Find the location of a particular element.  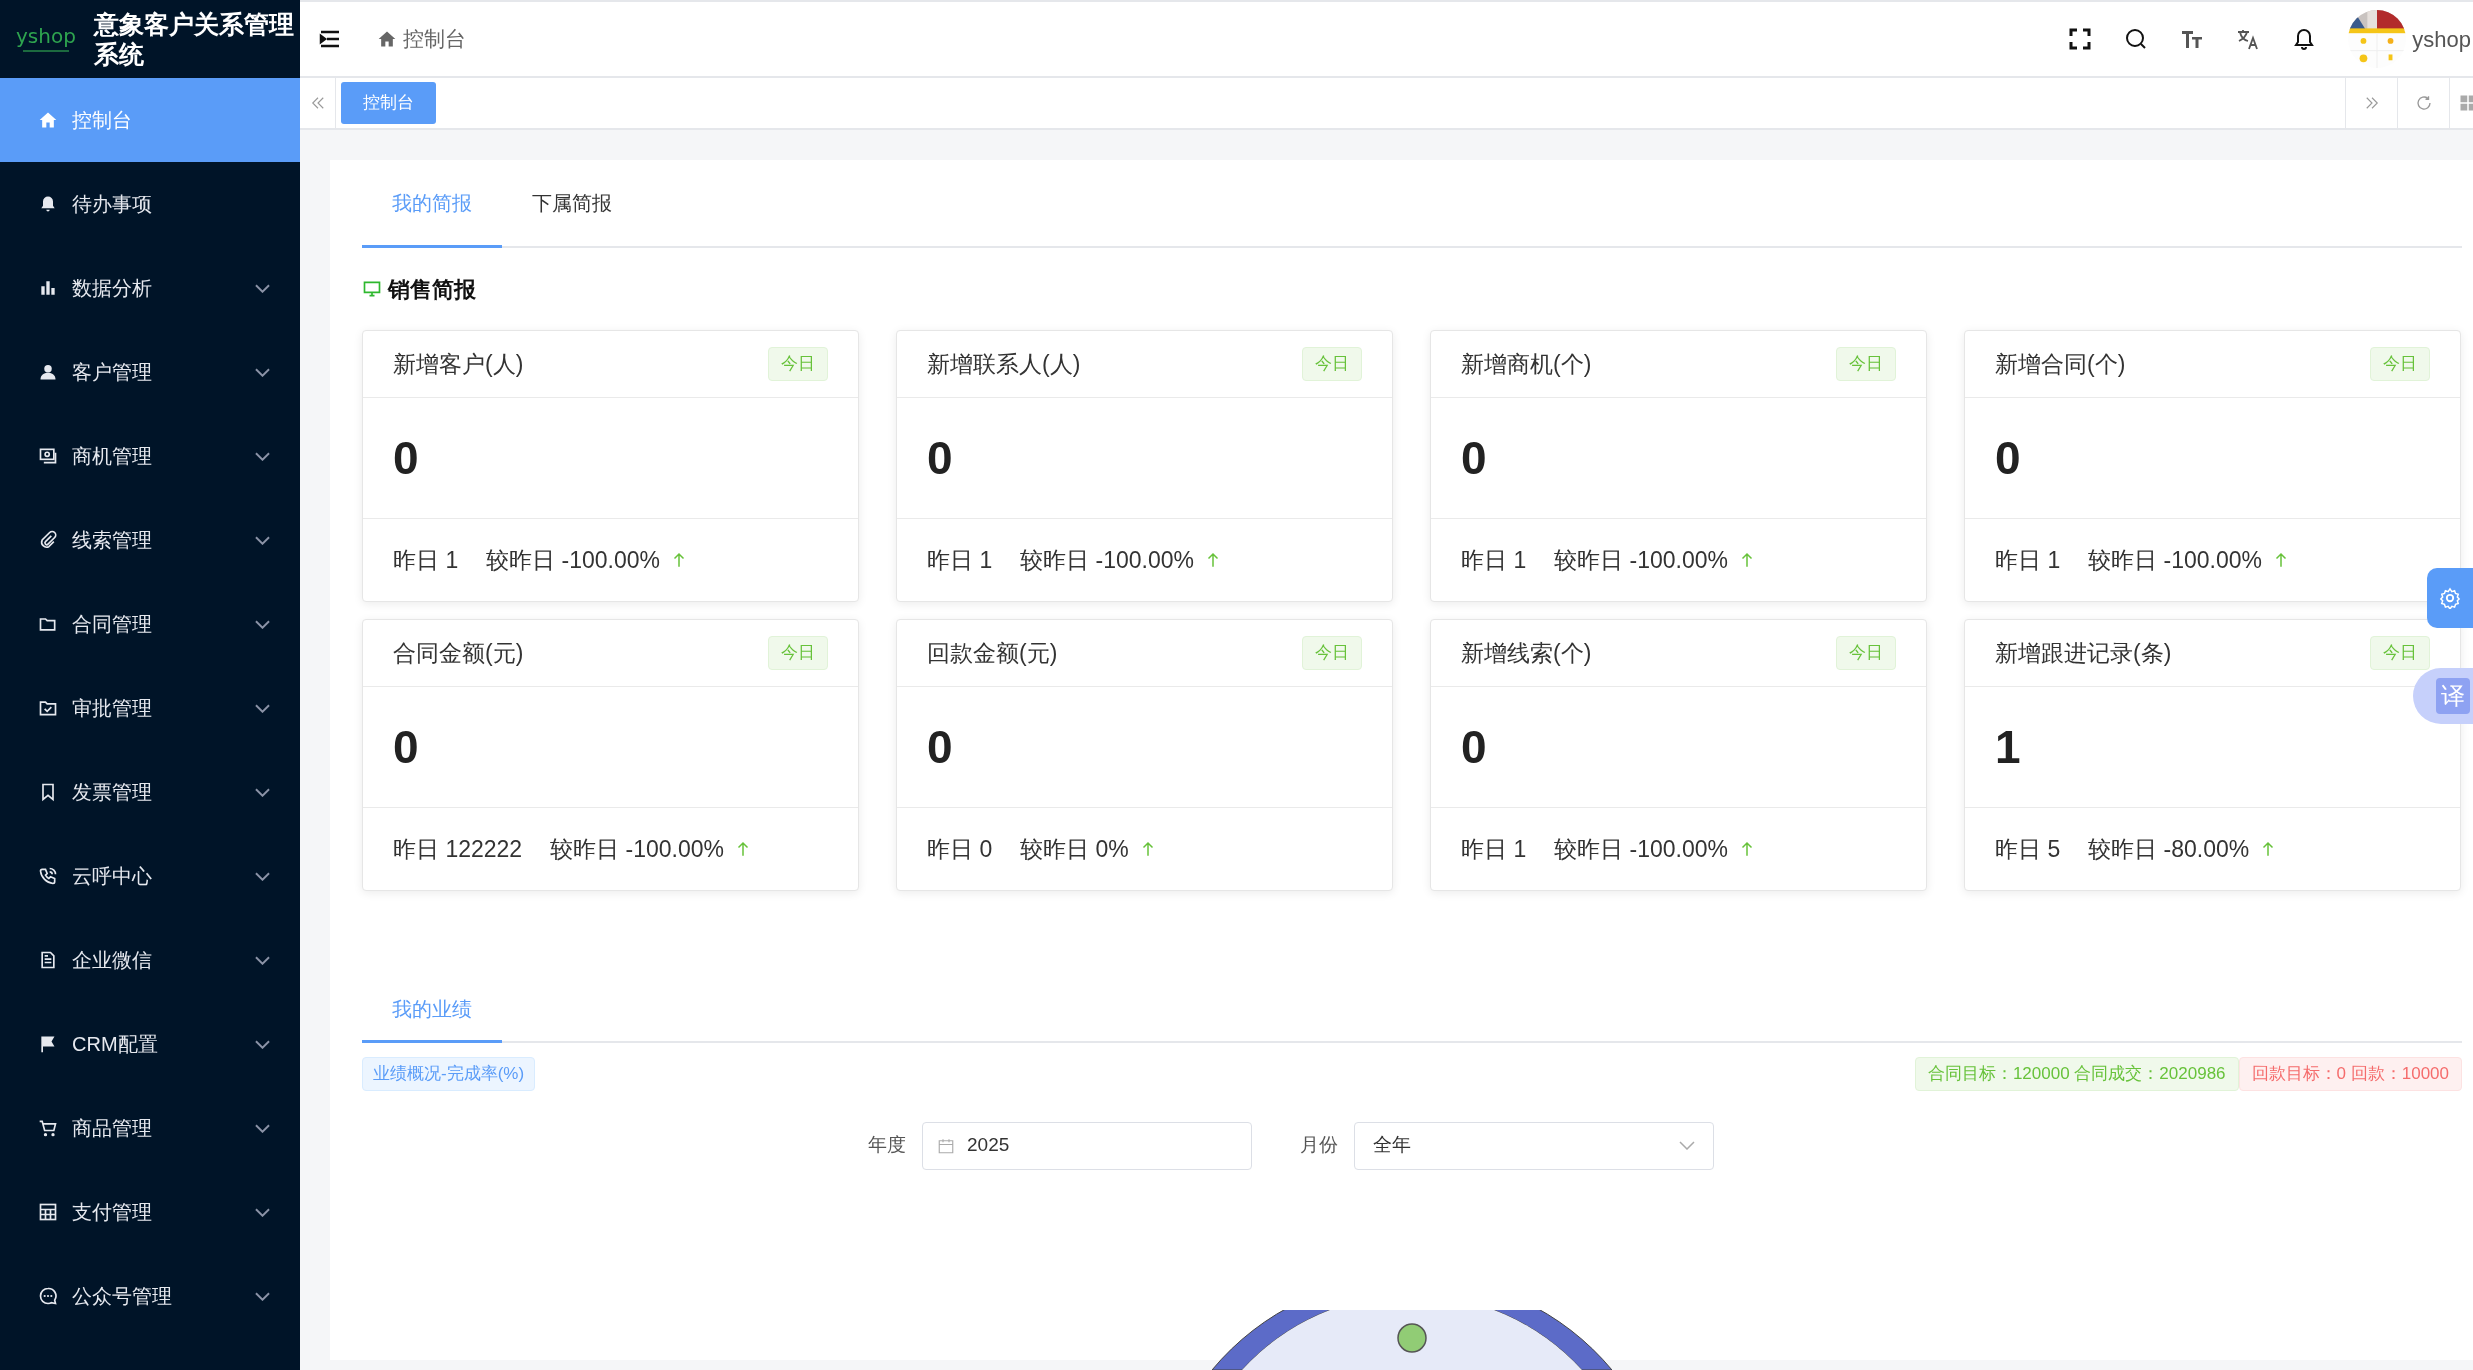

yesterday-value: 昨日 0 is located at coordinates (960, 849).